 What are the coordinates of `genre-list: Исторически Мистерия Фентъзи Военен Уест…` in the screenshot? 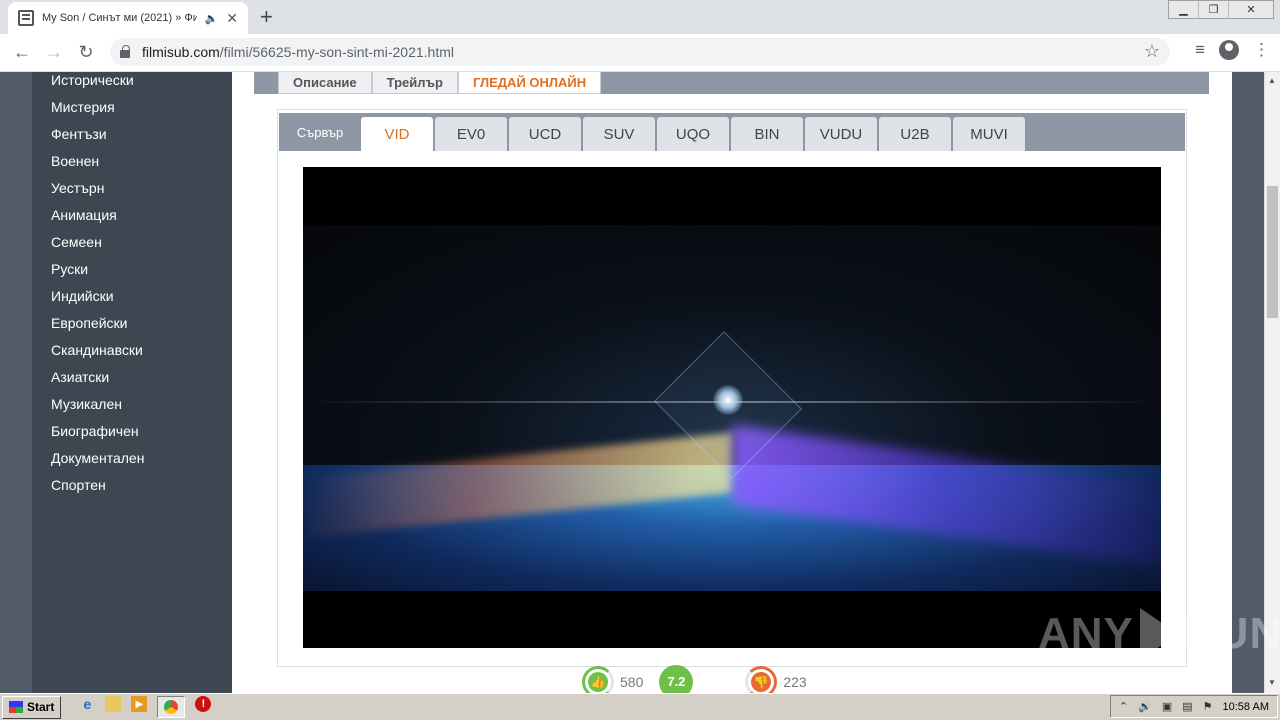 It's located at (132, 288).